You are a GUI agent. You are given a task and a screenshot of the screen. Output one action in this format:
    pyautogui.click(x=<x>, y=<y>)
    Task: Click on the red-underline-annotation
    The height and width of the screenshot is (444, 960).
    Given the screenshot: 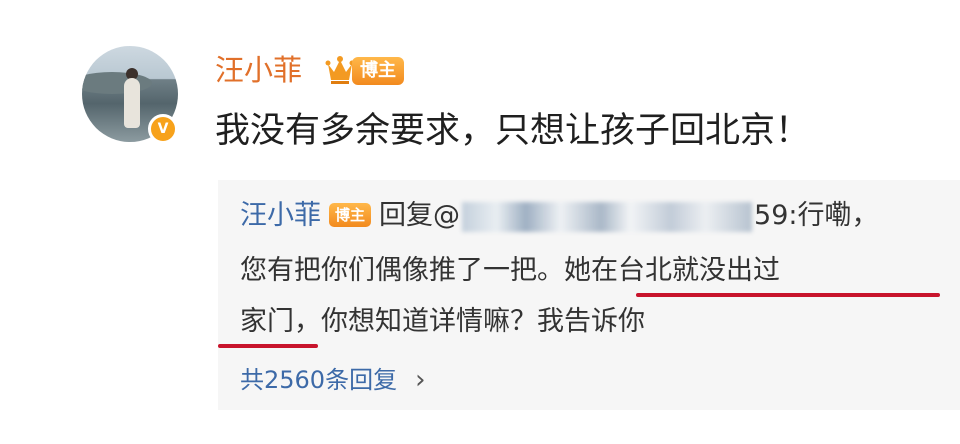 What is the action you would take?
    pyautogui.click(x=788, y=295)
    